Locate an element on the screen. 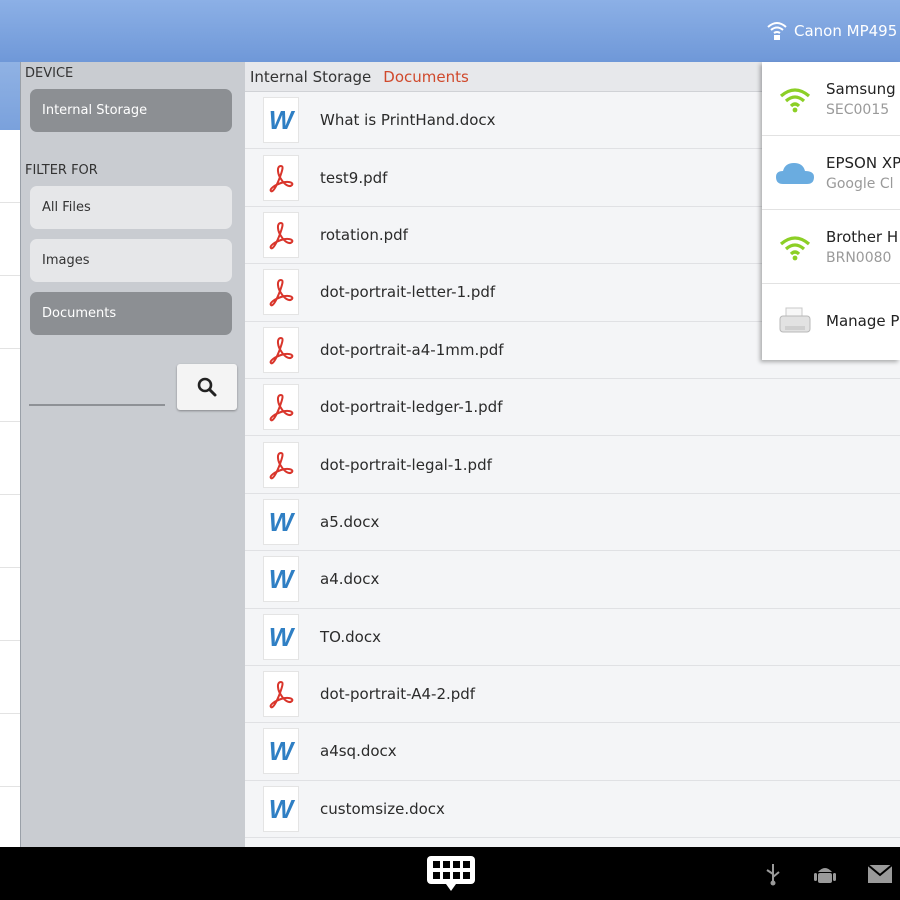 This screenshot has height=900, width=900. manage-printers-label: Manage P is located at coordinates (863, 321).